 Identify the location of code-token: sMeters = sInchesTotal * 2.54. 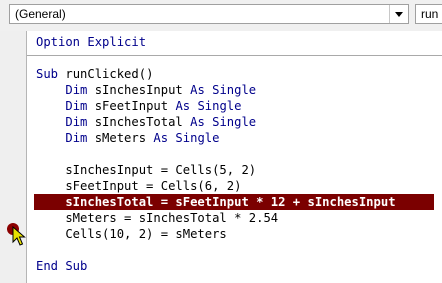
(157, 218).